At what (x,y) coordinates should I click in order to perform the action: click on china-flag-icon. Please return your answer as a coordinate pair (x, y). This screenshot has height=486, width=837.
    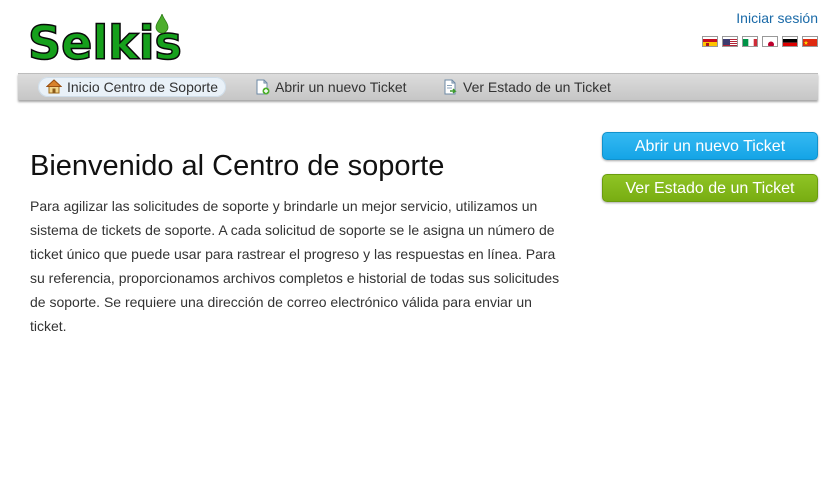
    Looking at the image, I should click on (810, 41).